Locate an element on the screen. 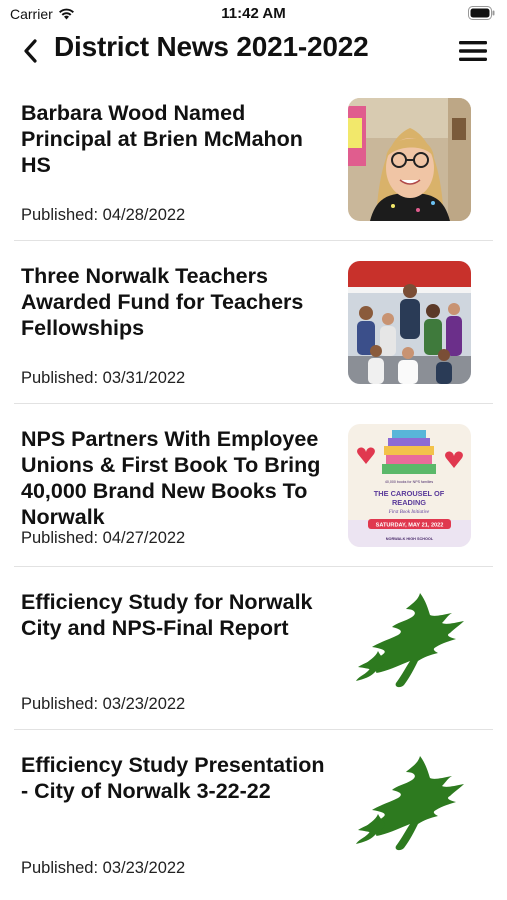  poster-sub: First Book Initiative is located at coordinates (409, 512).